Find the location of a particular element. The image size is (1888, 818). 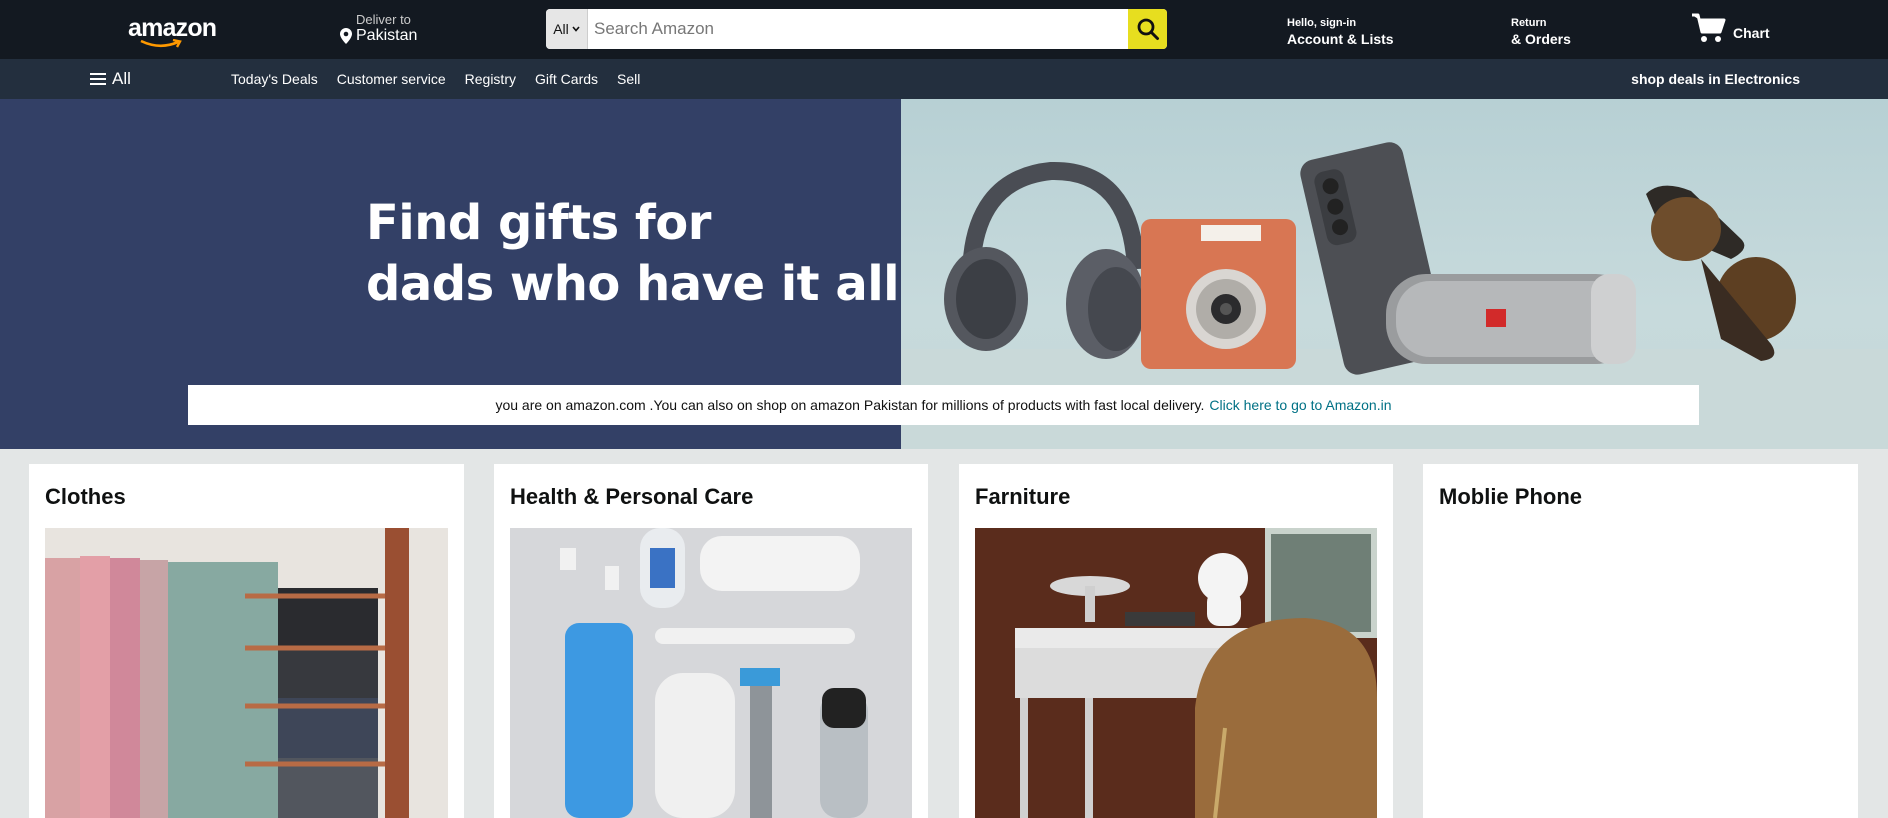

search-icon is located at coordinates (1148, 29).